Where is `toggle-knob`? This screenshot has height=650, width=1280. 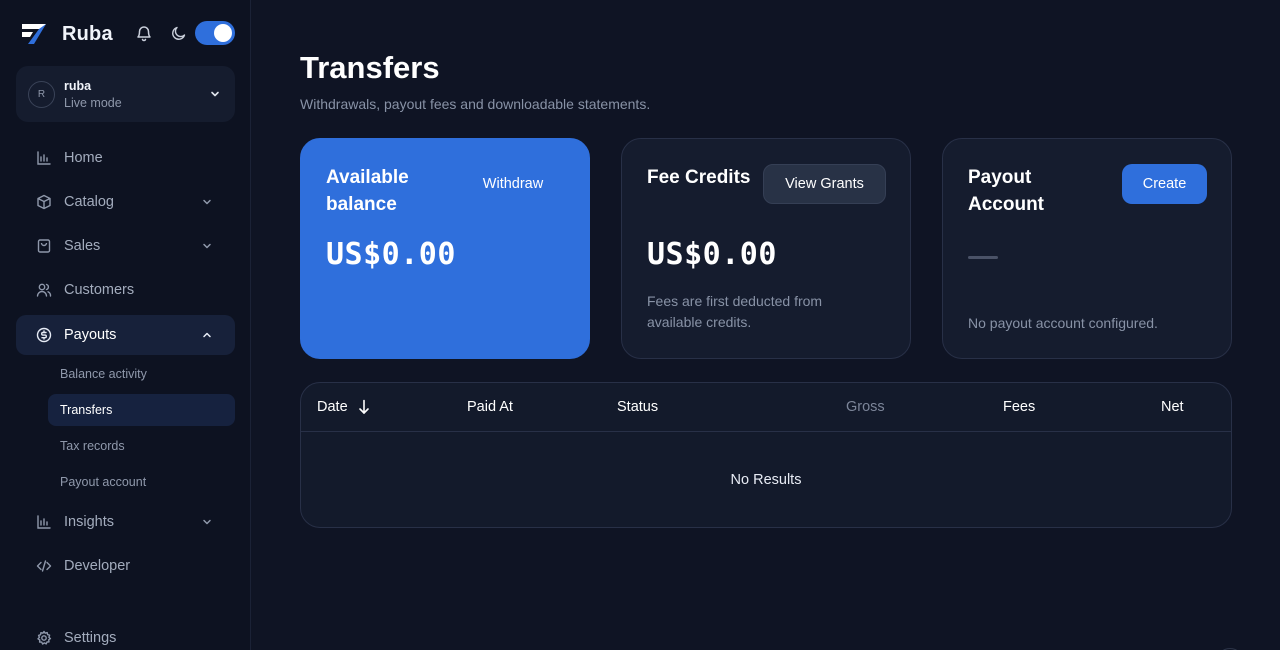
toggle-knob is located at coordinates (223, 33).